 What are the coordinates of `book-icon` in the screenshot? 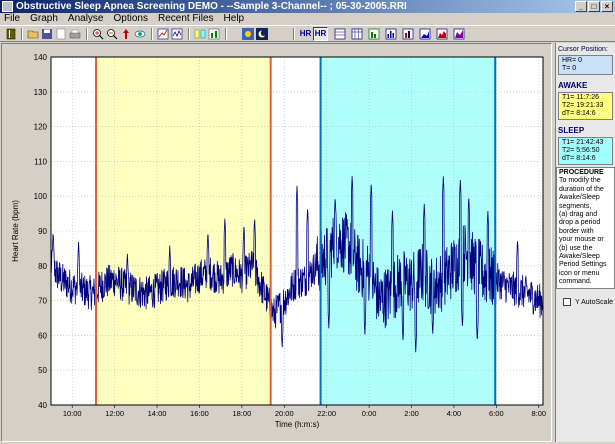 It's located at (11, 34).